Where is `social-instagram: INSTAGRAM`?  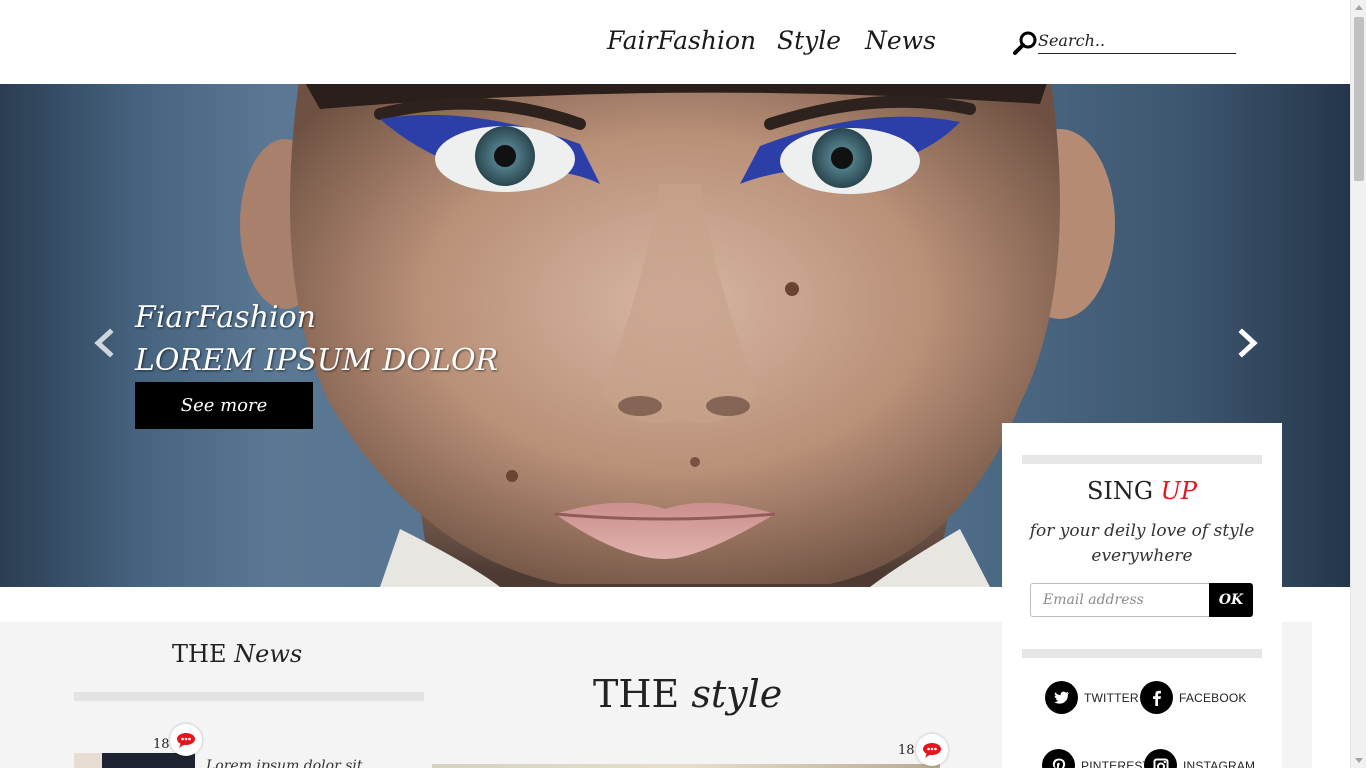
social-instagram: INSTAGRAM is located at coordinates (1199, 758).